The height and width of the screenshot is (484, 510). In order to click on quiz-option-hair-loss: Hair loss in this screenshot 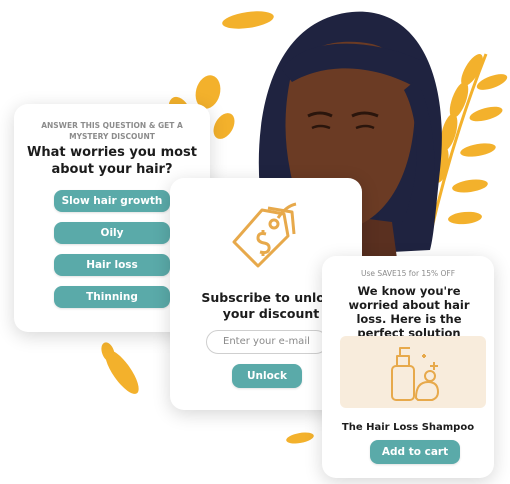, I will do `click(112, 265)`.